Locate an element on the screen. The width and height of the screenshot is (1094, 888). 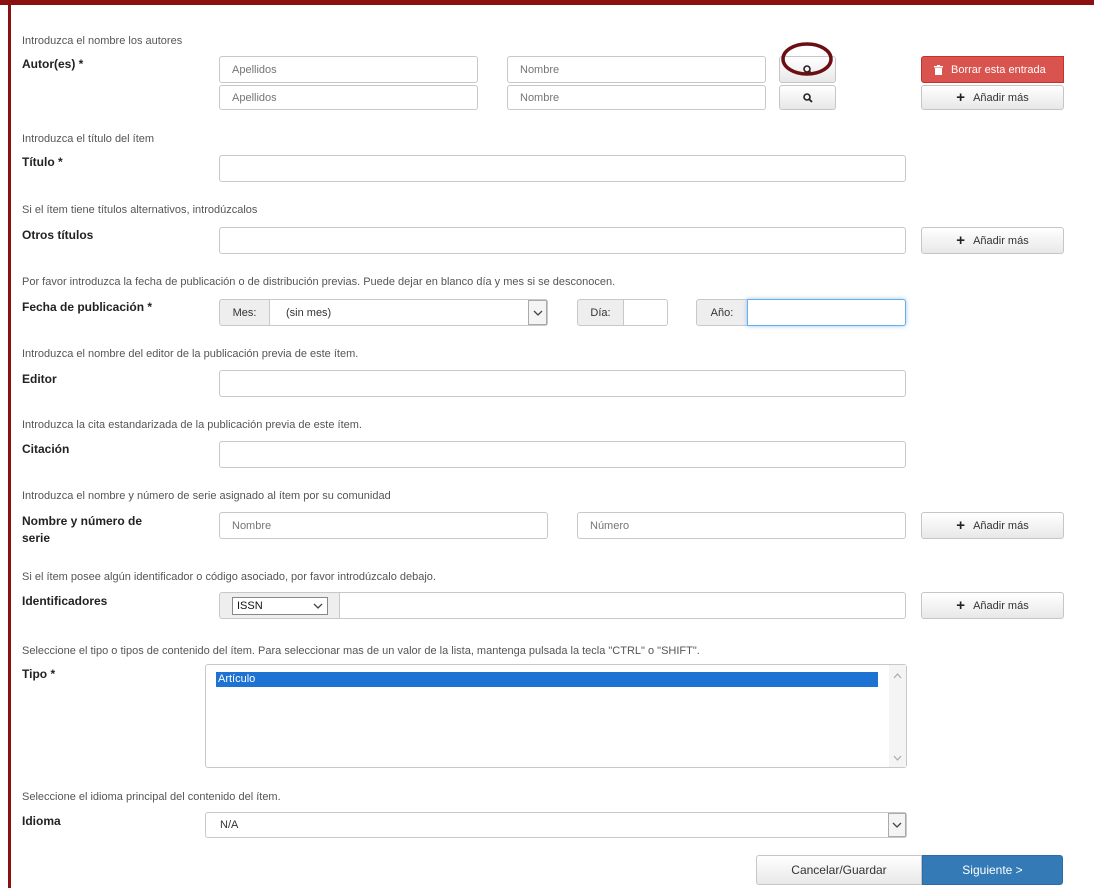
identifier-value-input is located at coordinates (622, 605).